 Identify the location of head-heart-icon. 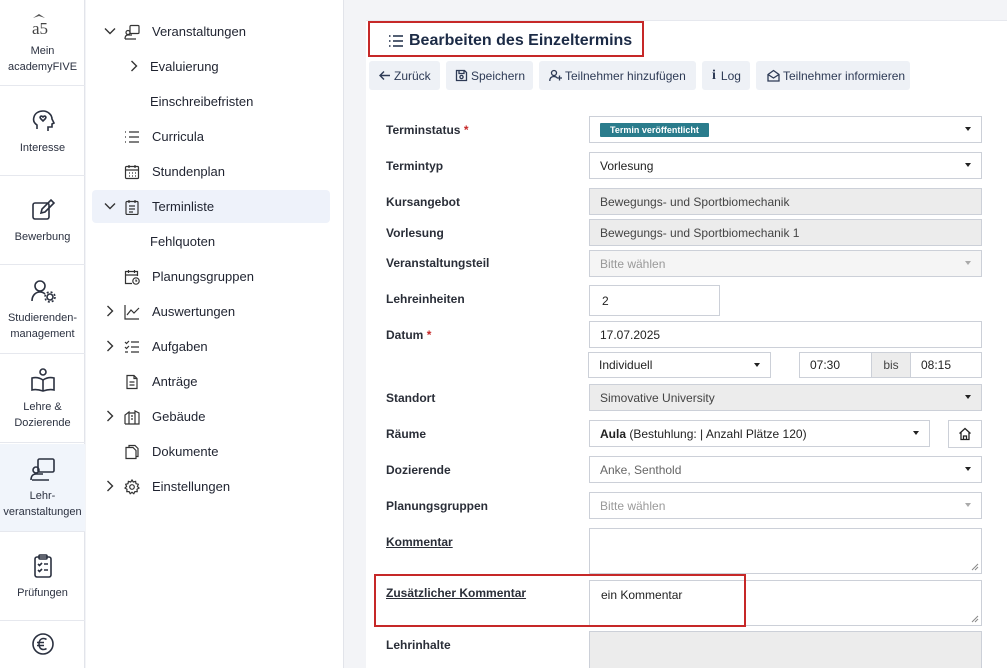
(43, 120).